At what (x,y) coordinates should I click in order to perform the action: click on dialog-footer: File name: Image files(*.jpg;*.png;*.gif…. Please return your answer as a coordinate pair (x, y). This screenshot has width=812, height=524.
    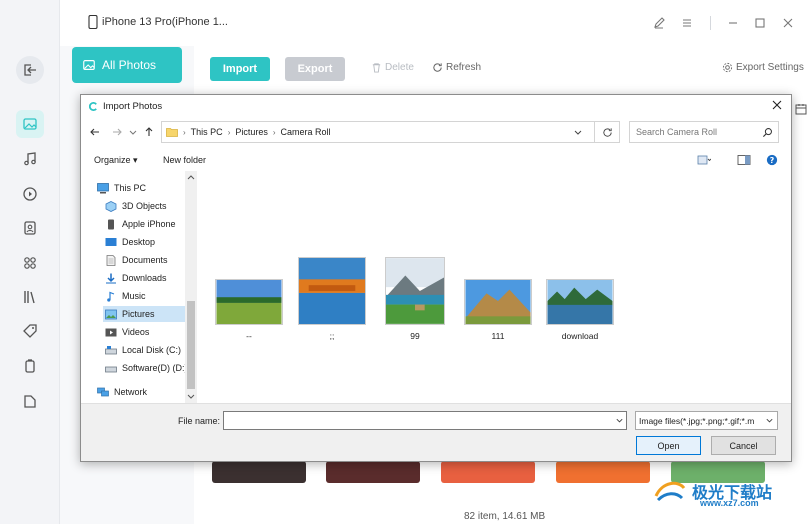
    Looking at the image, I should click on (436, 432).